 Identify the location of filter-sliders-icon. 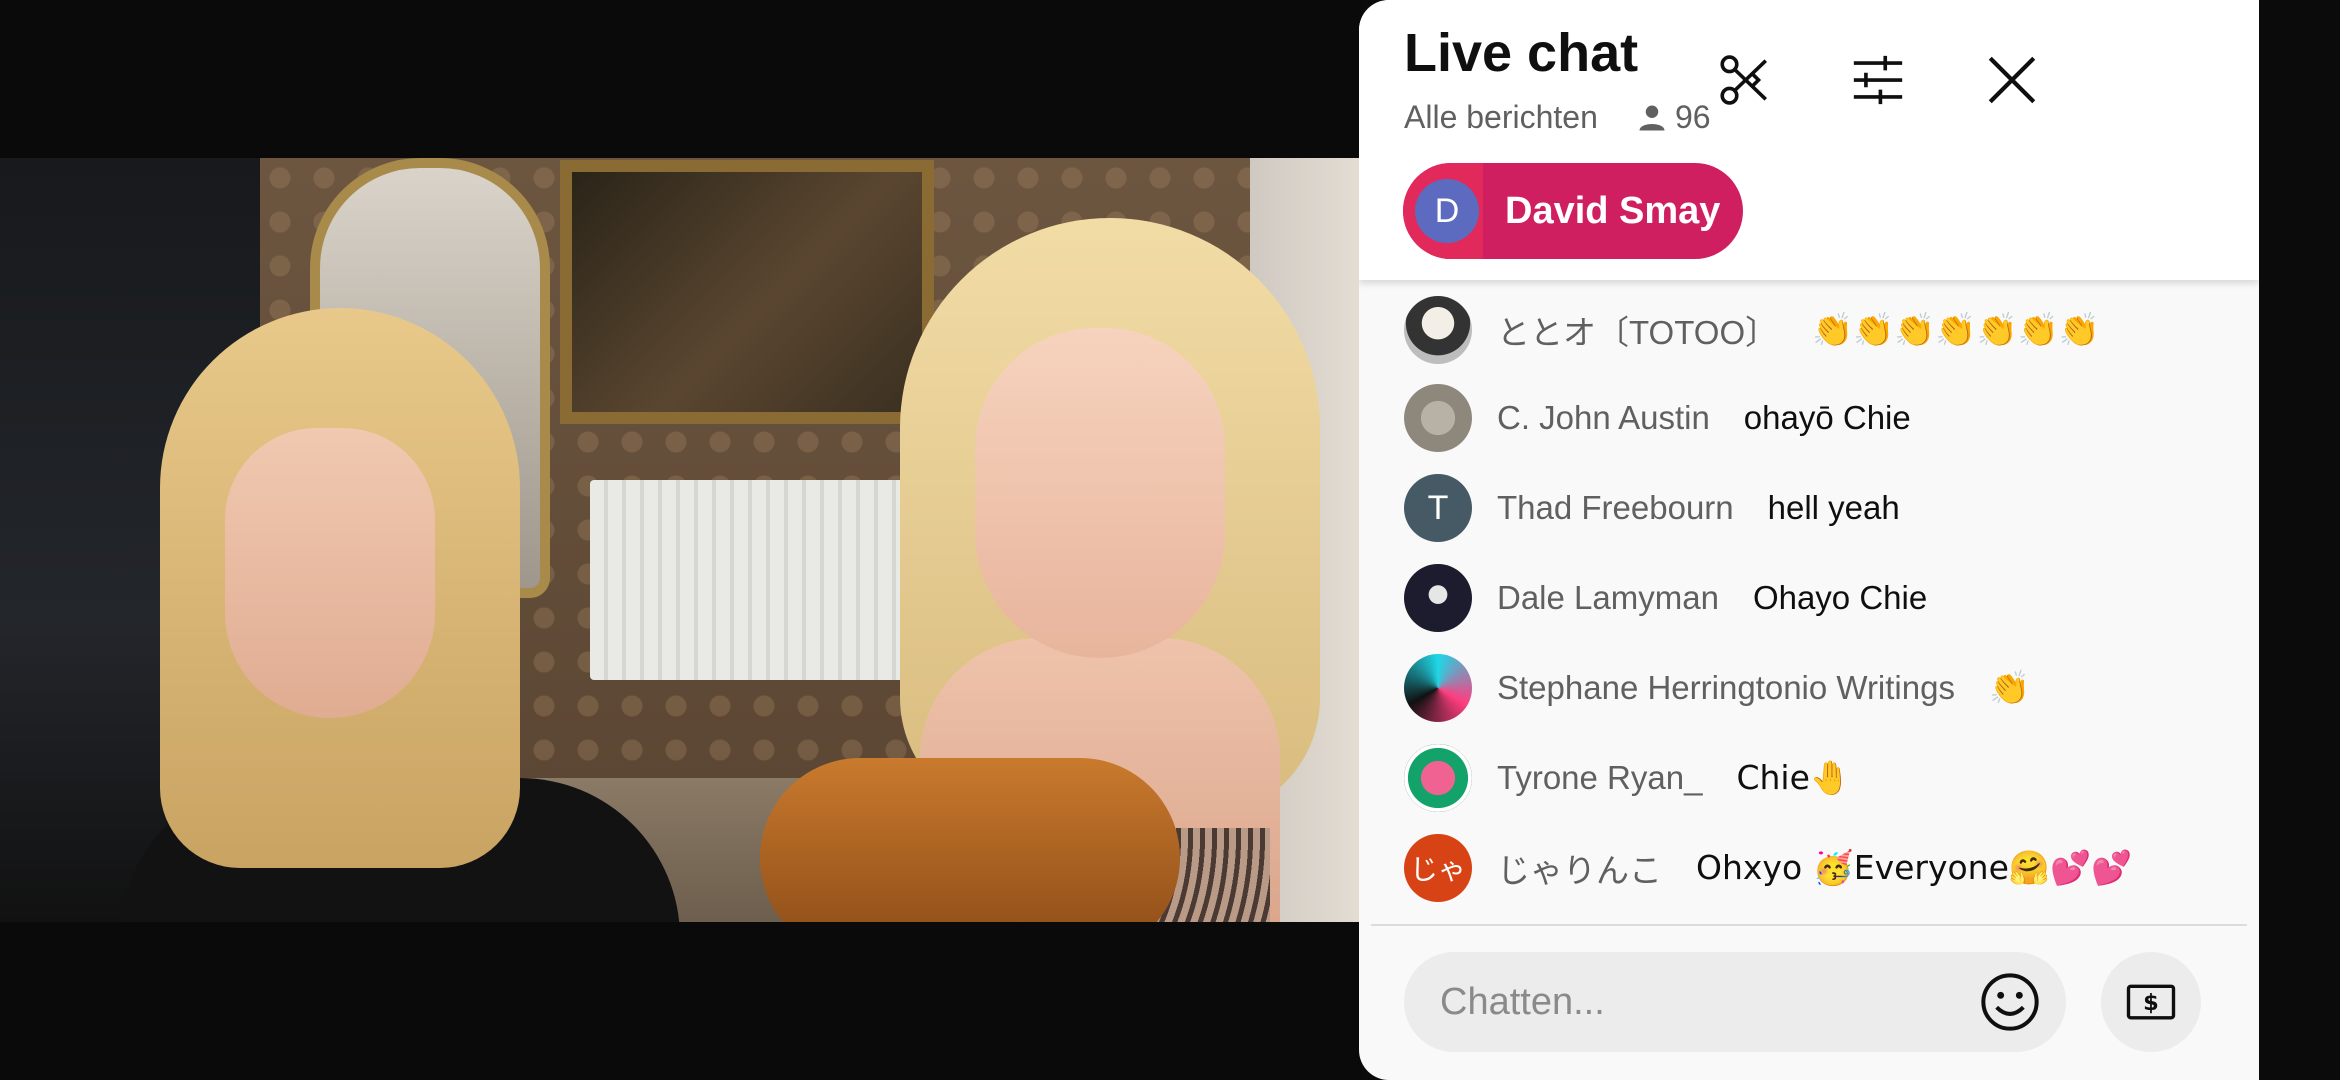
(1878, 80).